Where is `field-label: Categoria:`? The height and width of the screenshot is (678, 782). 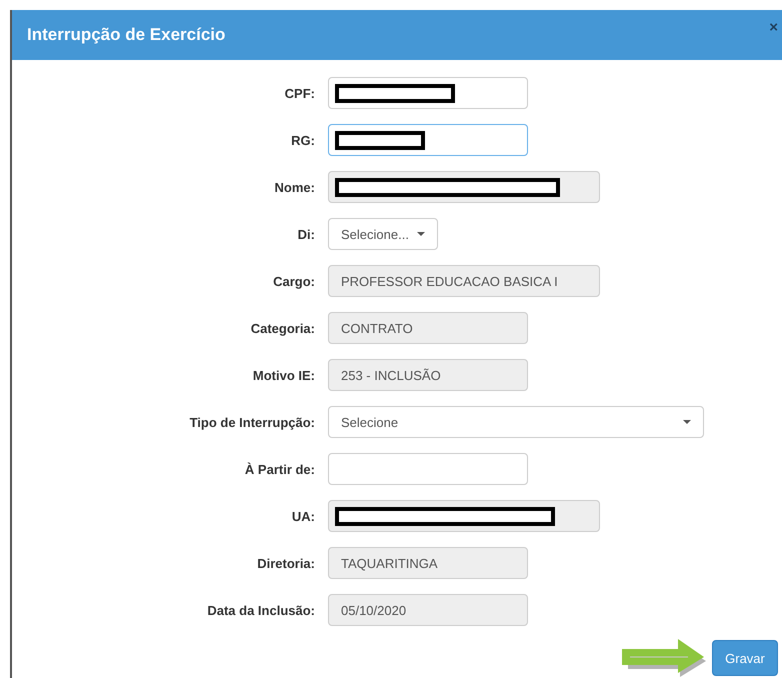 field-label: Categoria: is located at coordinates (282, 328).